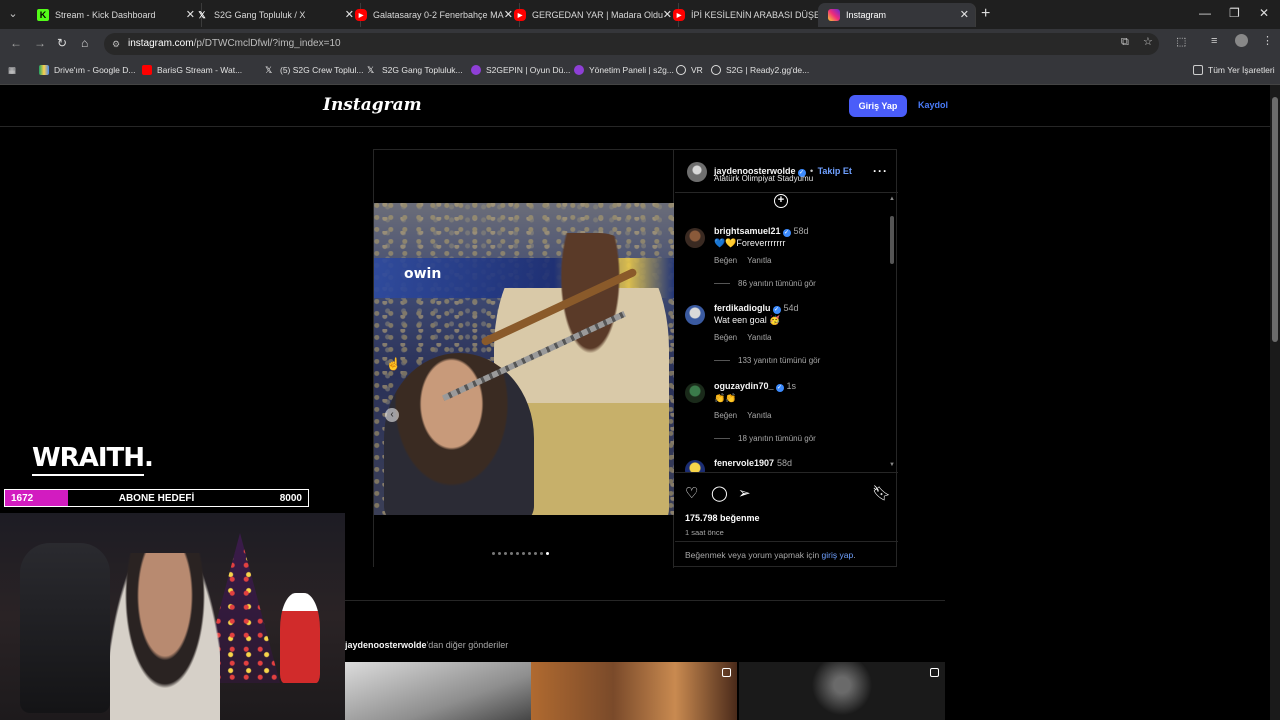 Image resolution: width=1280 pixels, height=720 pixels. What do you see at coordinates (40, 43) in the screenshot?
I see `forward-icon: →` at bounding box center [40, 43].